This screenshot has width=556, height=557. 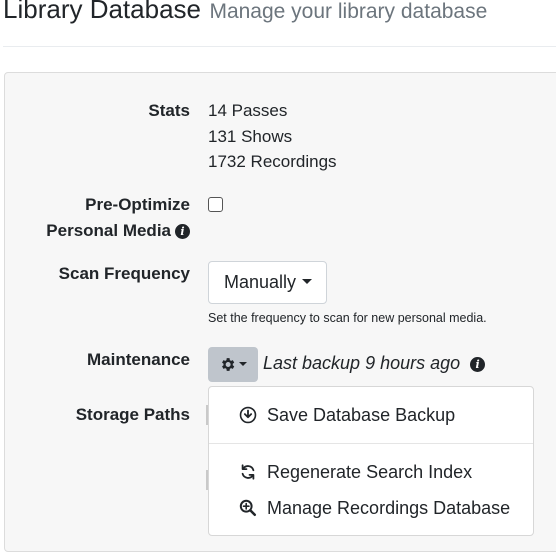 What do you see at coordinates (124, 273) in the screenshot?
I see `scan-frequency-label: Scan Frequency` at bounding box center [124, 273].